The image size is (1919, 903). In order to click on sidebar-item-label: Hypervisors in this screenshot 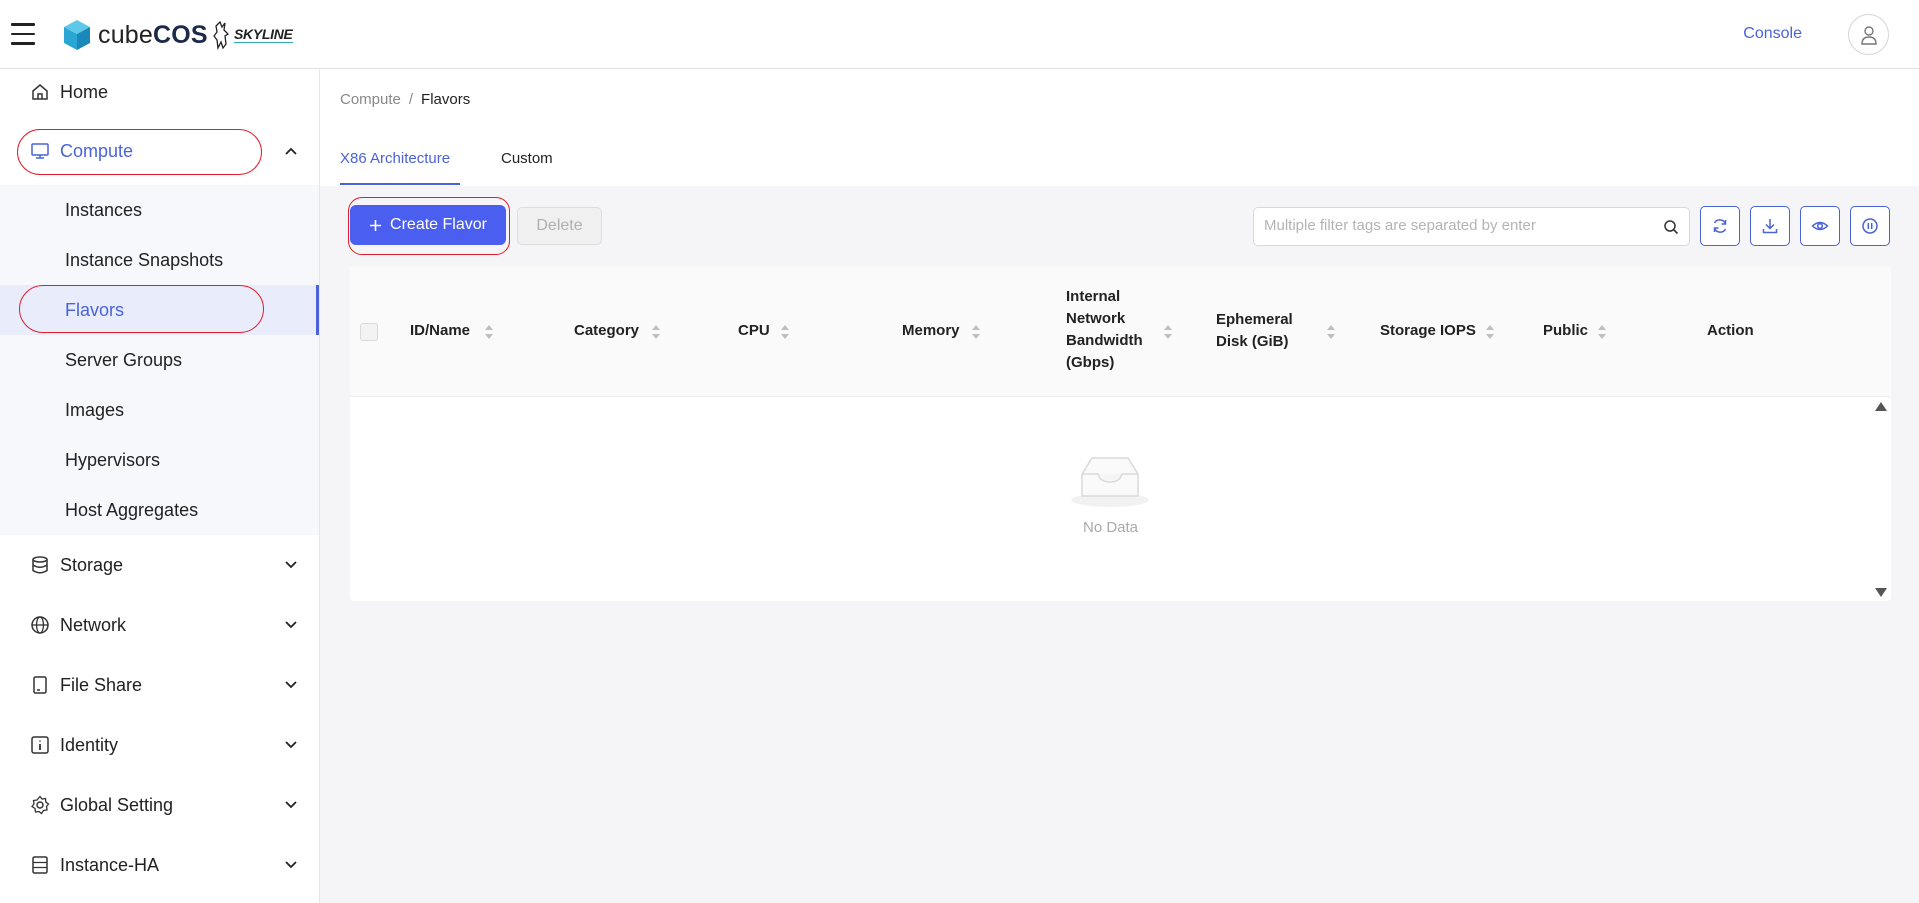, I will do `click(113, 459)`.